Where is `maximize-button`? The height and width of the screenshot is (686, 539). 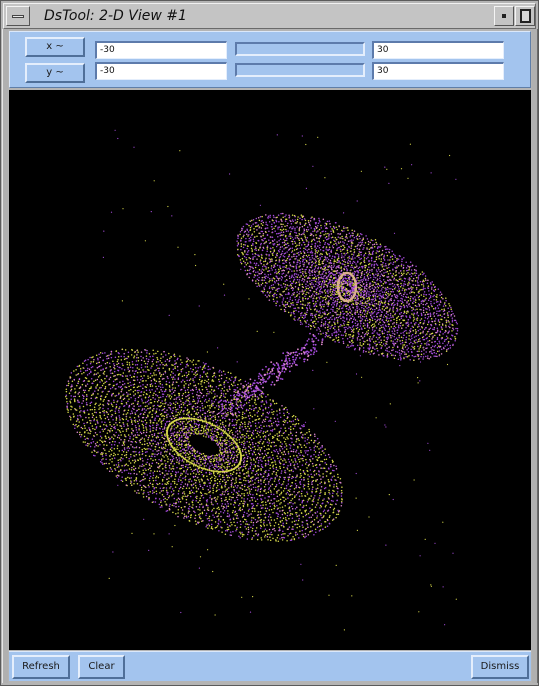 maximize-button is located at coordinates (525, 16).